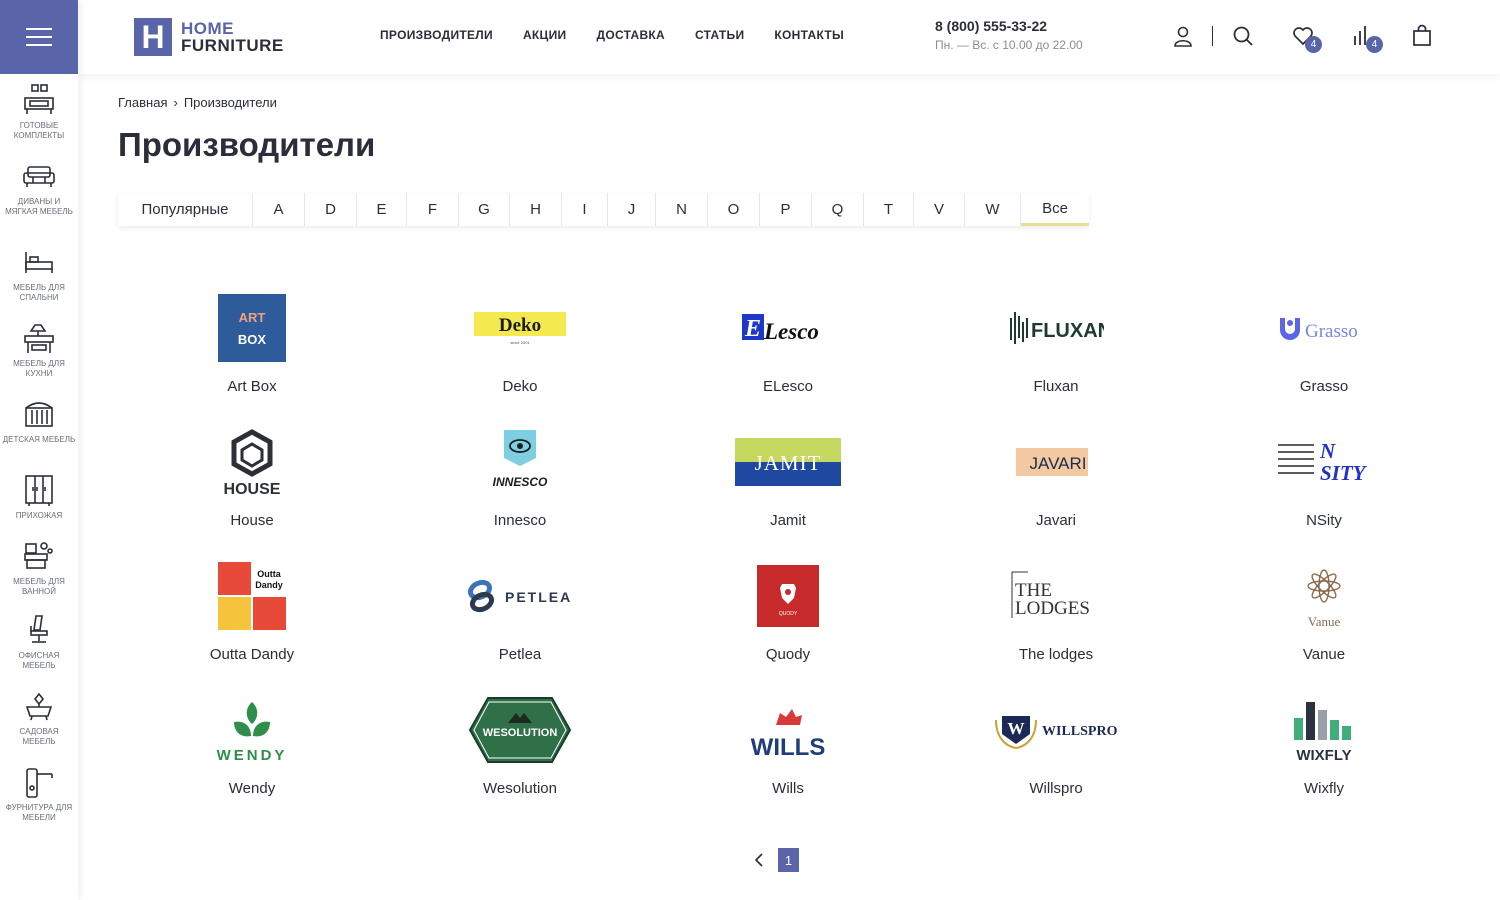 The image size is (1500, 900). Describe the element at coordinates (39, 421) in the screenshot. I see `sidebar-item-kids: ДЕТСКАЯ МЕБЕЛЬ` at that location.